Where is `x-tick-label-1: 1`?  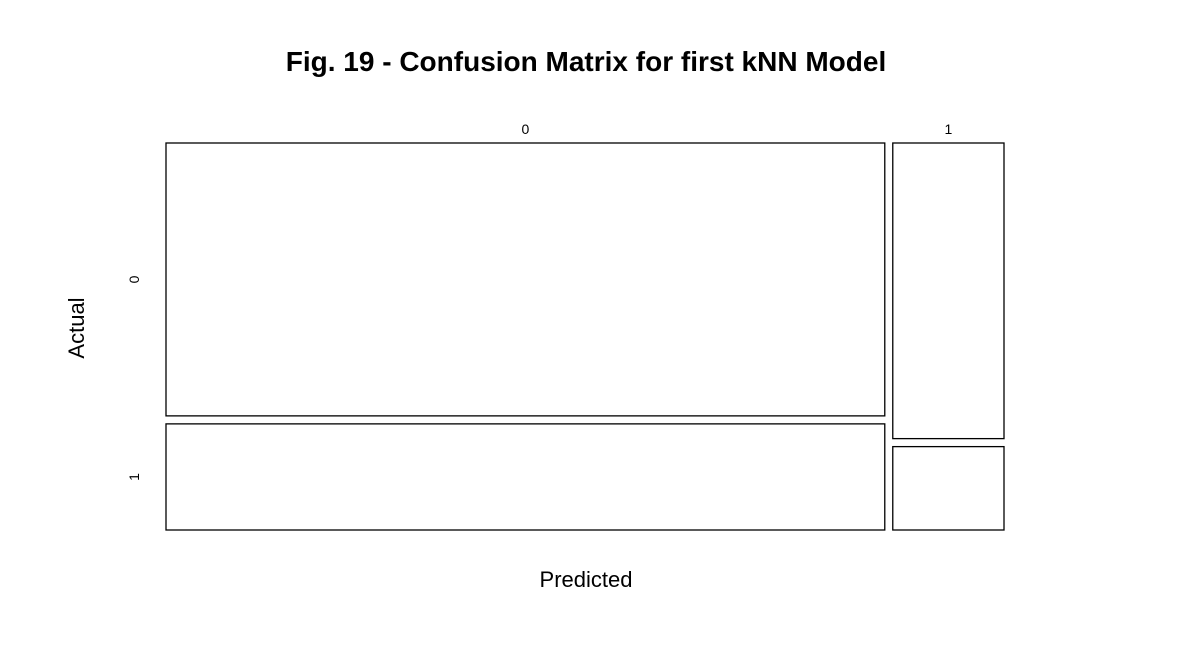 x-tick-label-1: 1 is located at coordinates (948, 129).